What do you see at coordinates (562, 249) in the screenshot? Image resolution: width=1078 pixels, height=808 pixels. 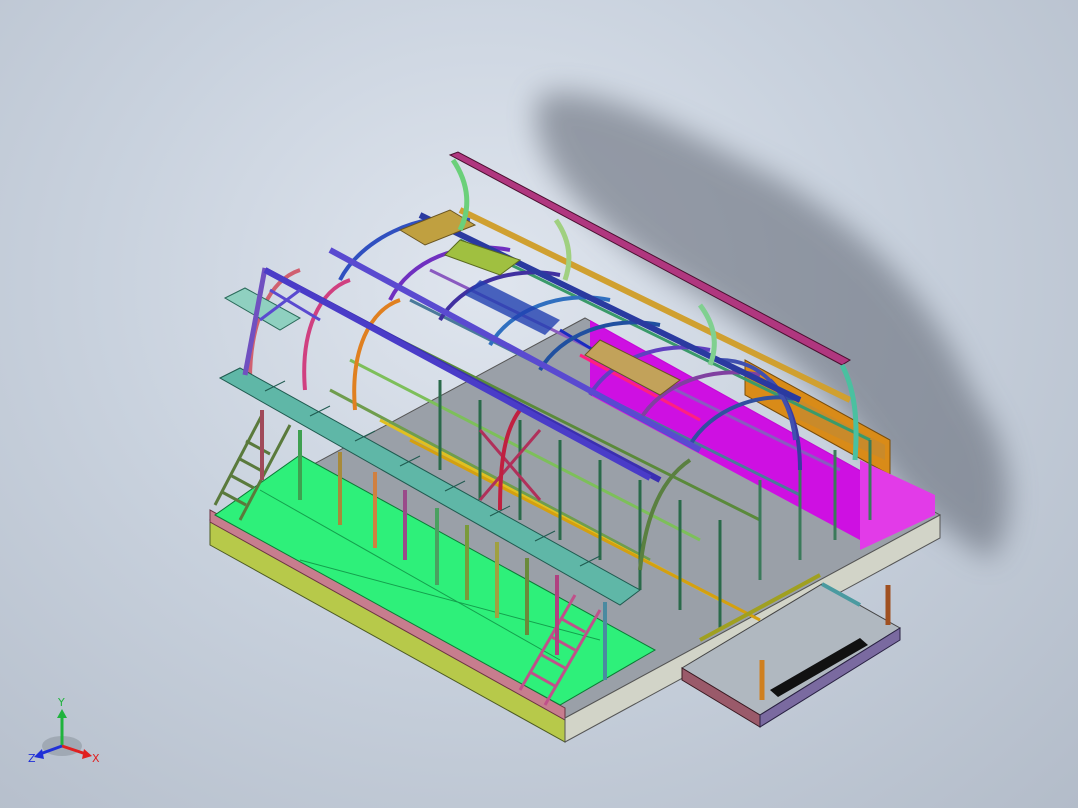 I see `top-beam-support` at bounding box center [562, 249].